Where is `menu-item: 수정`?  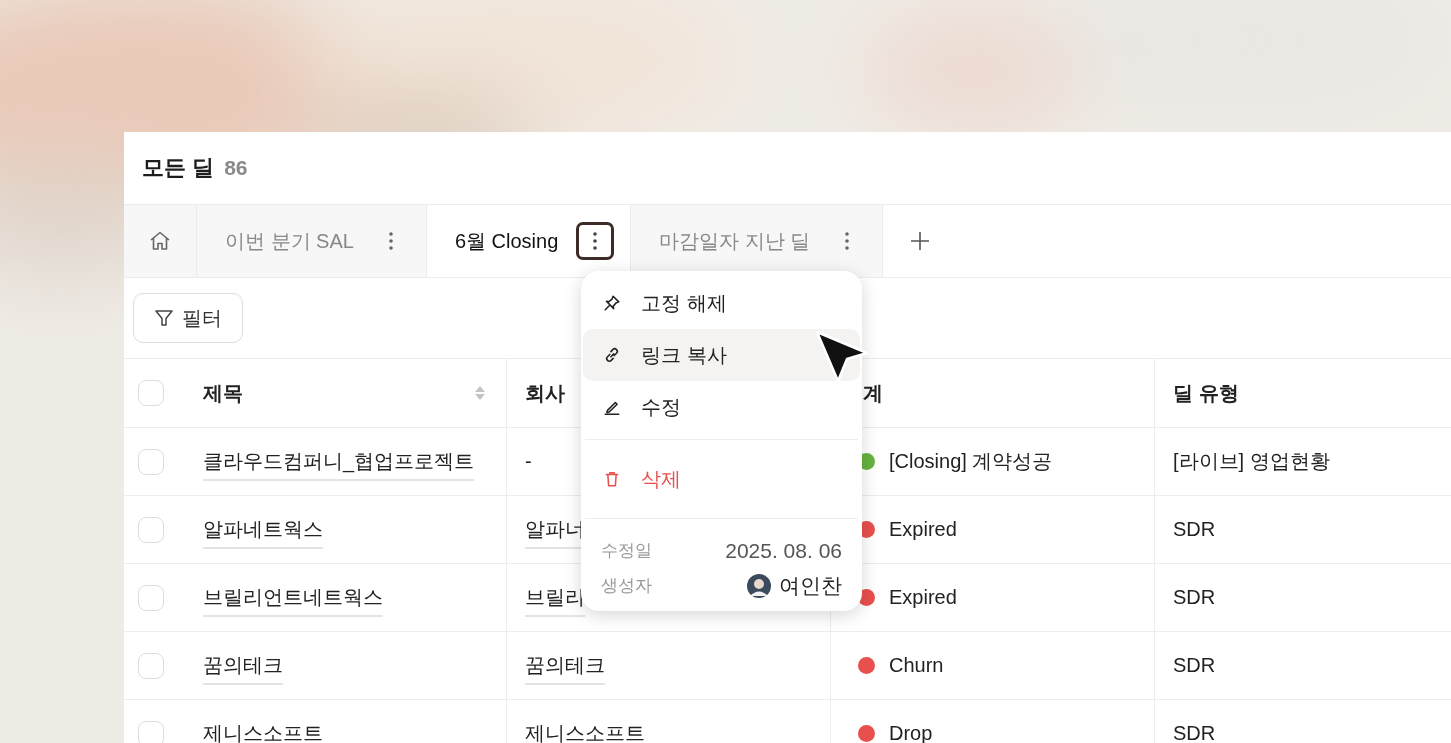 menu-item: 수정 is located at coordinates (721, 407).